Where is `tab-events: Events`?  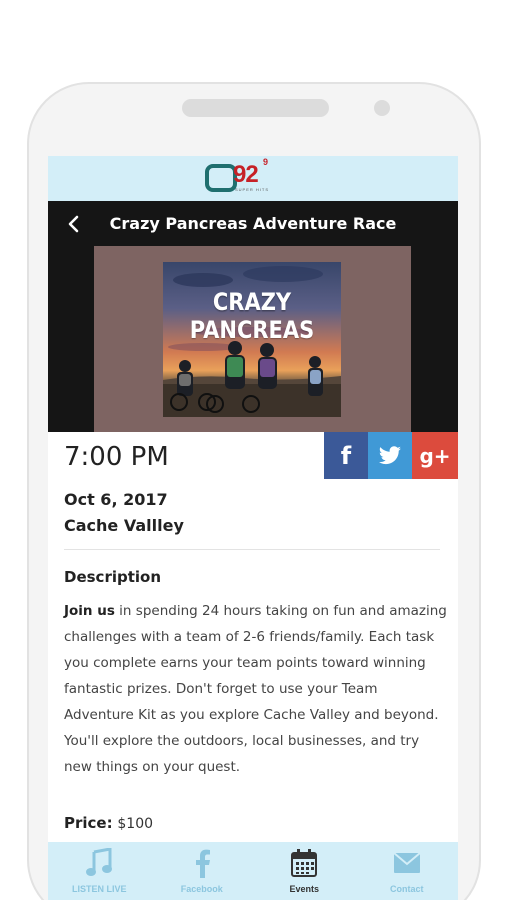
tab-events: Events is located at coordinates (304, 871).